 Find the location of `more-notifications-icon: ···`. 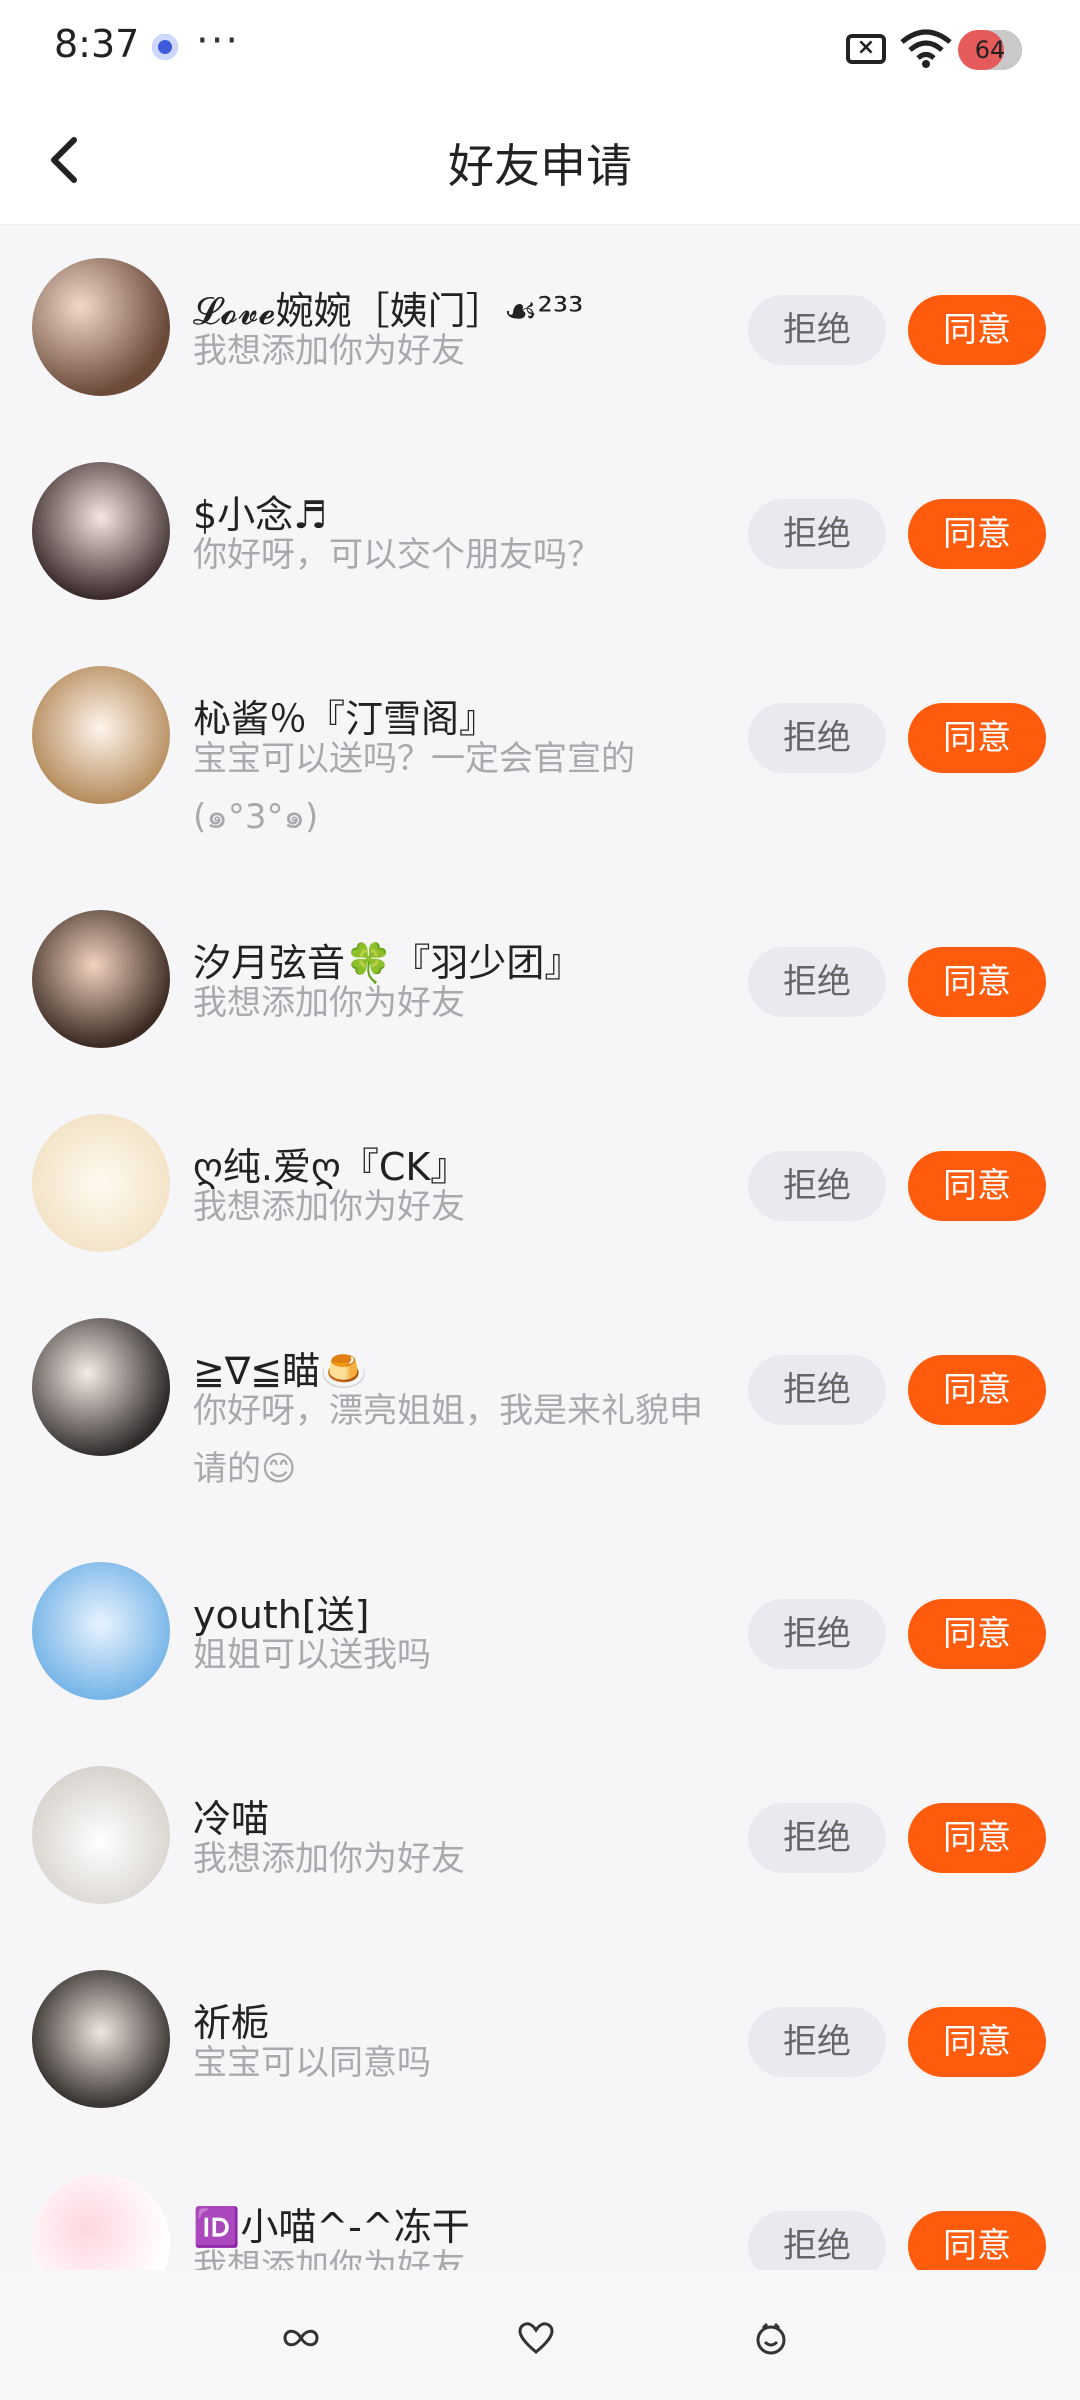

more-notifications-icon: ··· is located at coordinates (218, 41).